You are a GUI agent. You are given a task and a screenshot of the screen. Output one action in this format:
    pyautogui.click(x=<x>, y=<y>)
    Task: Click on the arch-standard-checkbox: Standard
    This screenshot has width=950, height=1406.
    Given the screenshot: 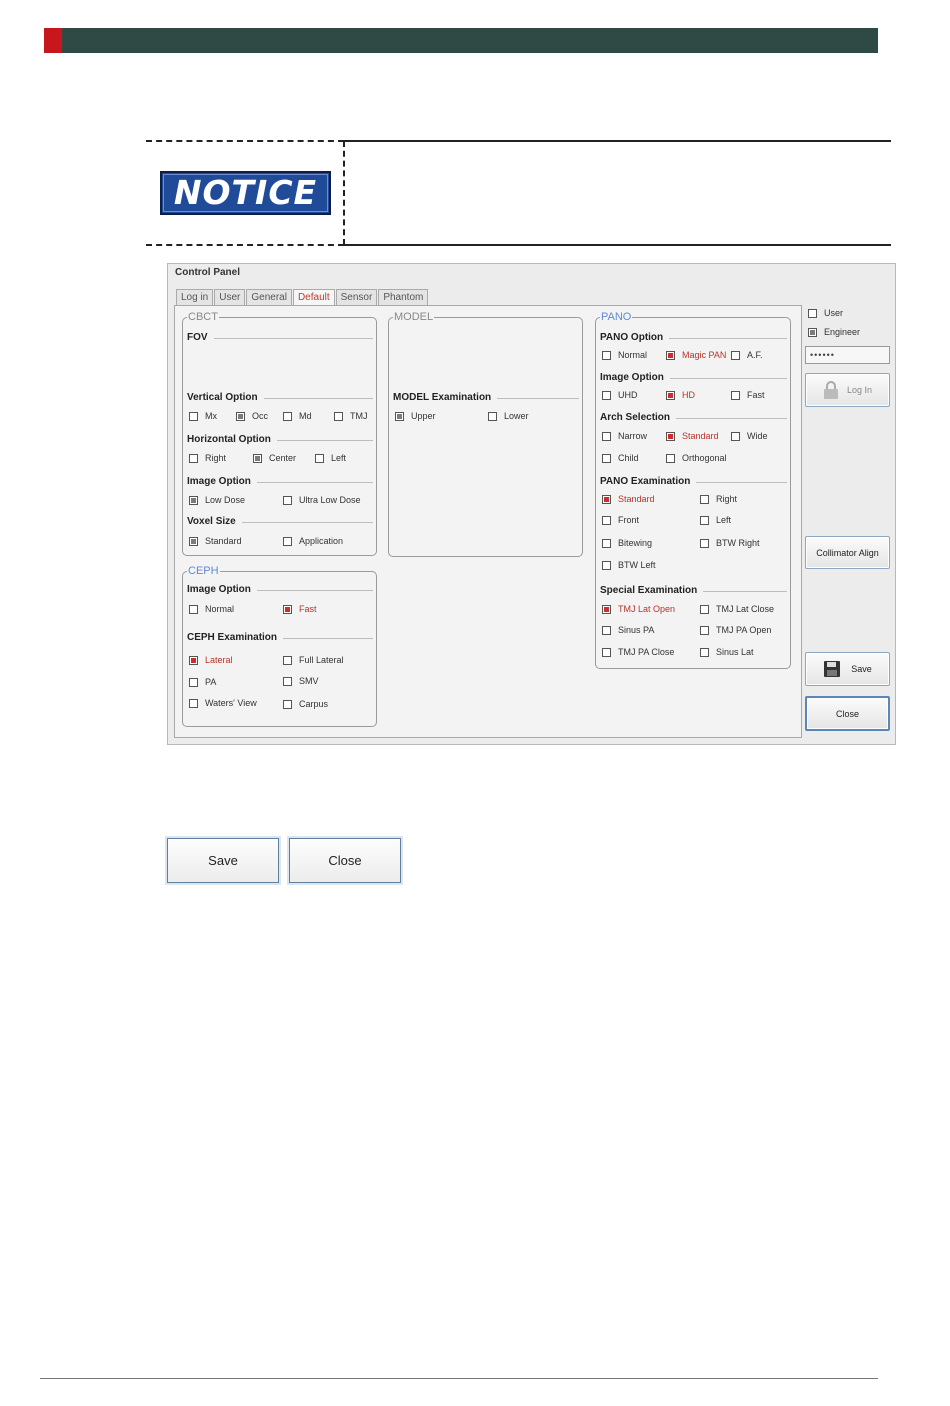 What is the action you would take?
    pyautogui.click(x=692, y=436)
    